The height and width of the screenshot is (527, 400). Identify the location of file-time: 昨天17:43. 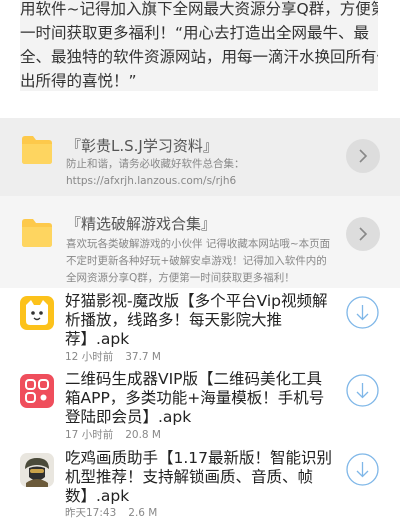
(91, 513).